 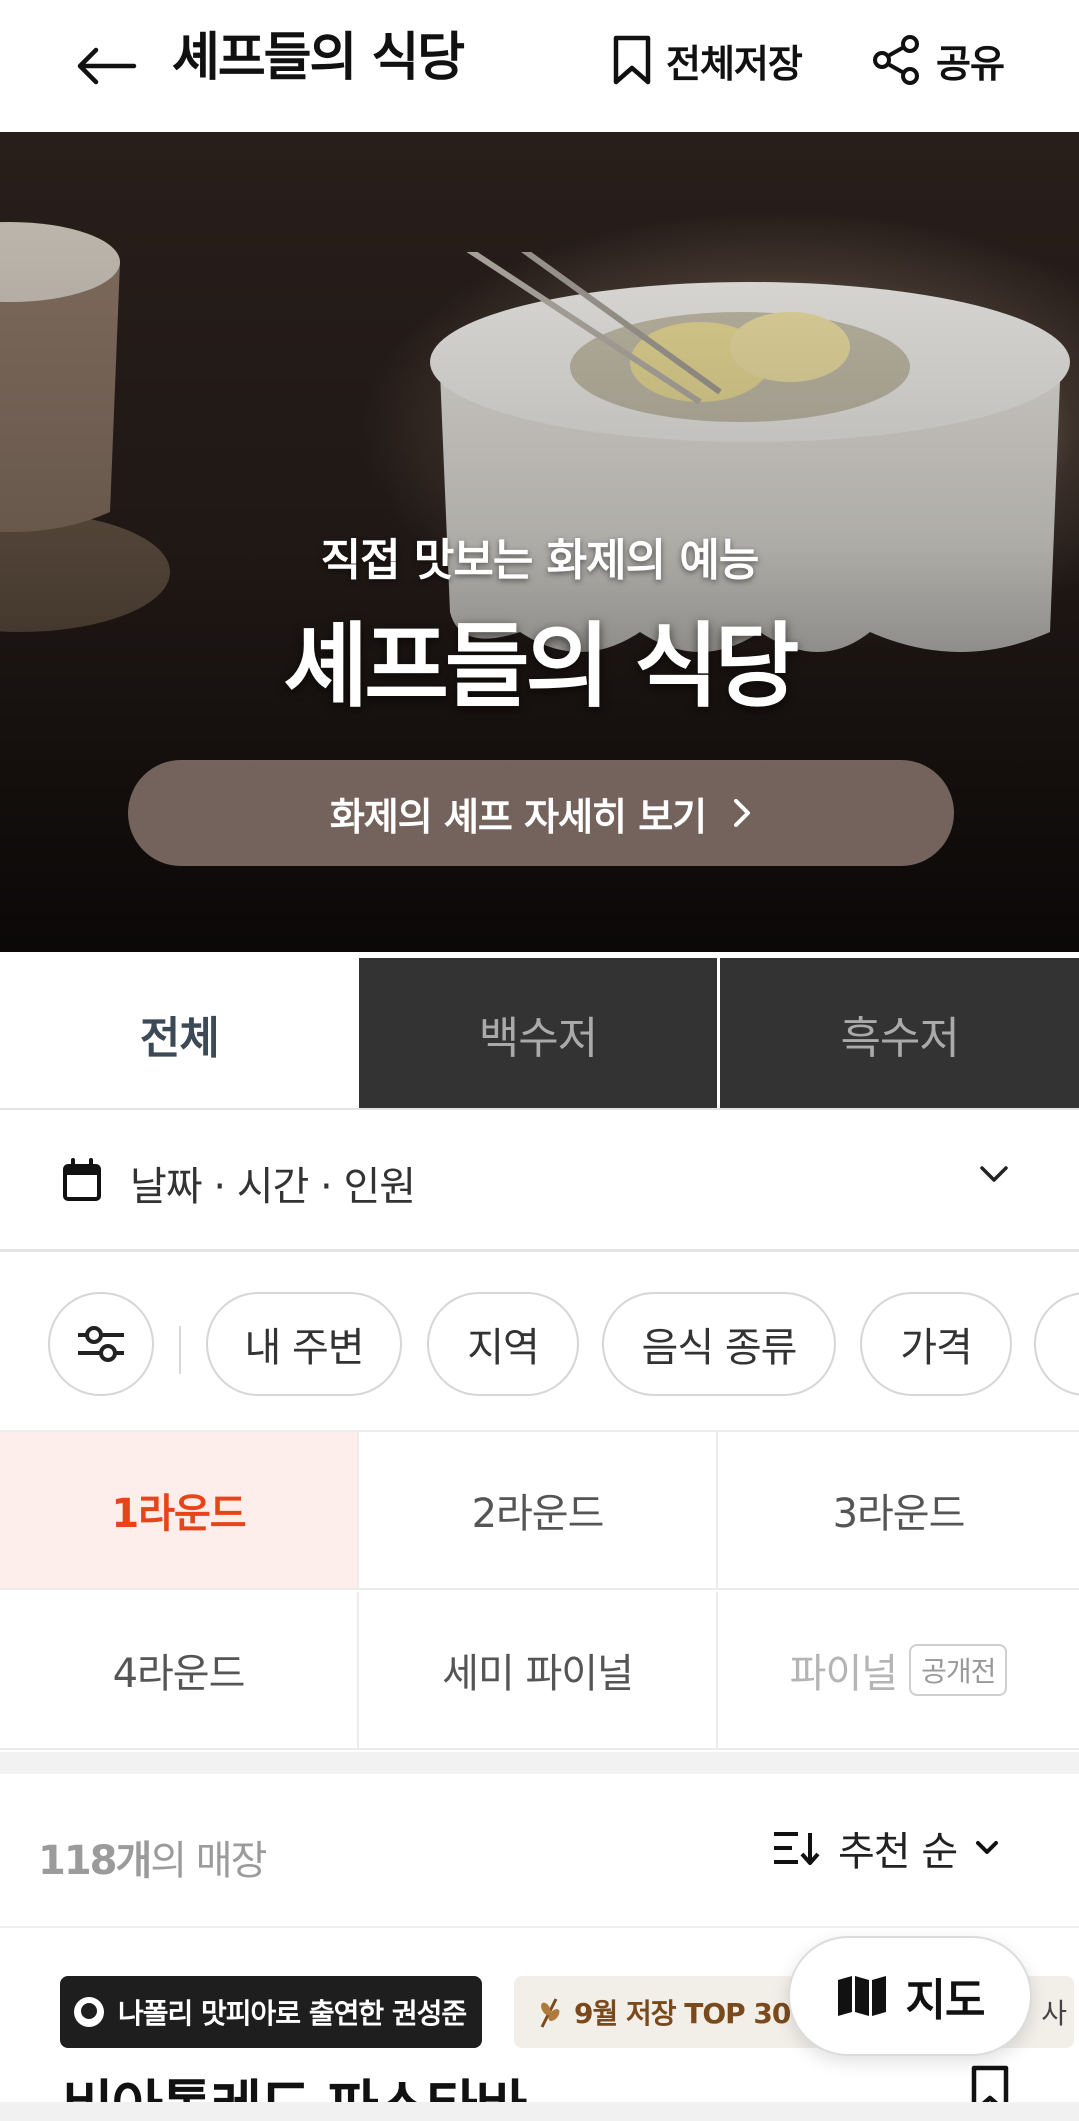 I want to click on store-count-number: 118개, so click(x=95, y=1861).